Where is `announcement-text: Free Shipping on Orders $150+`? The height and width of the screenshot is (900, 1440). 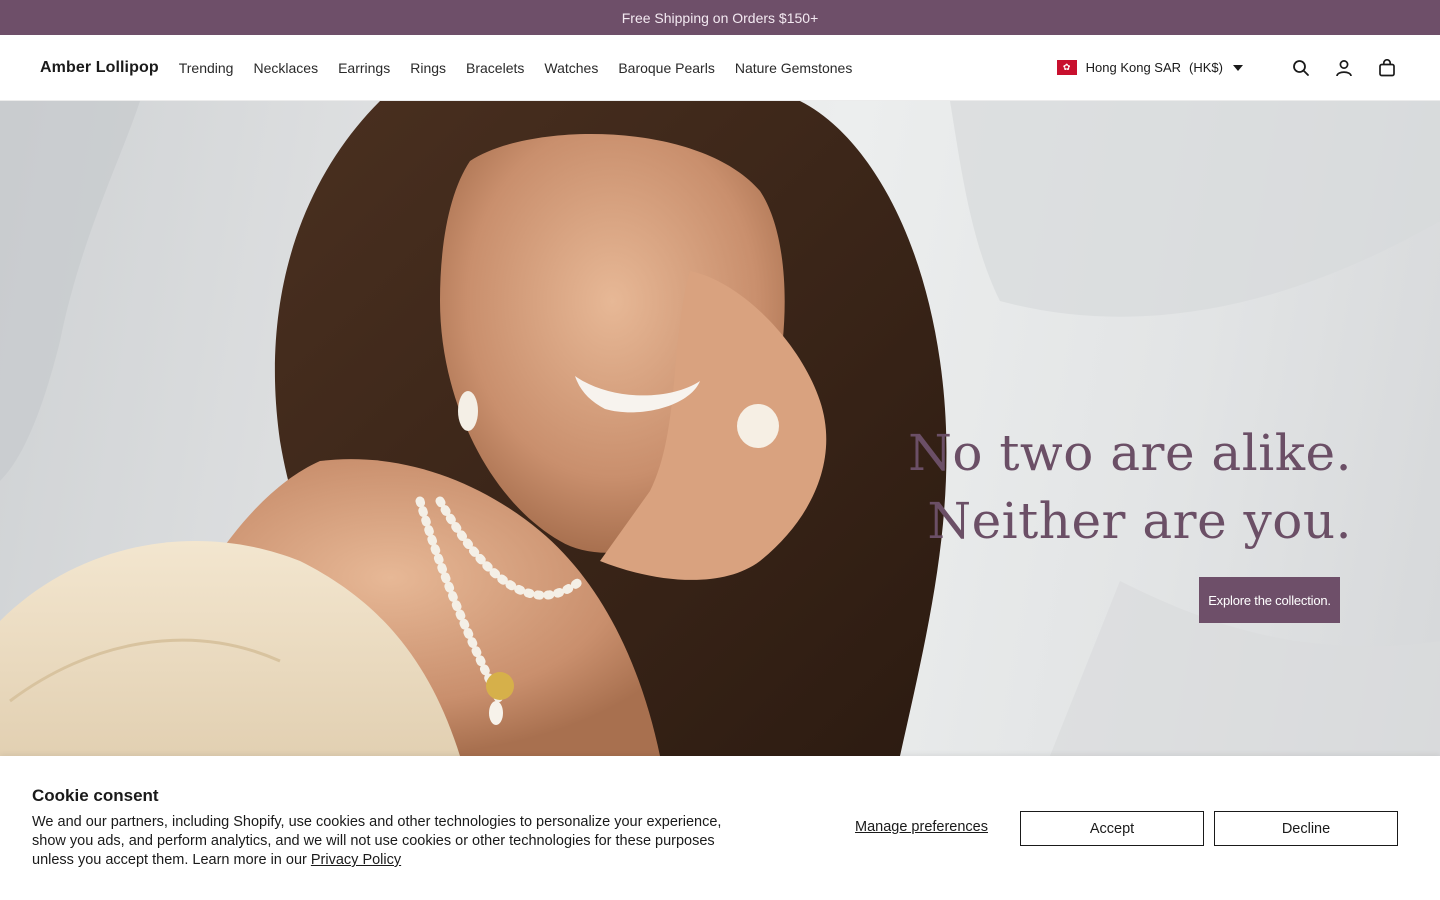 announcement-text: Free Shipping on Orders $150+ is located at coordinates (720, 17).